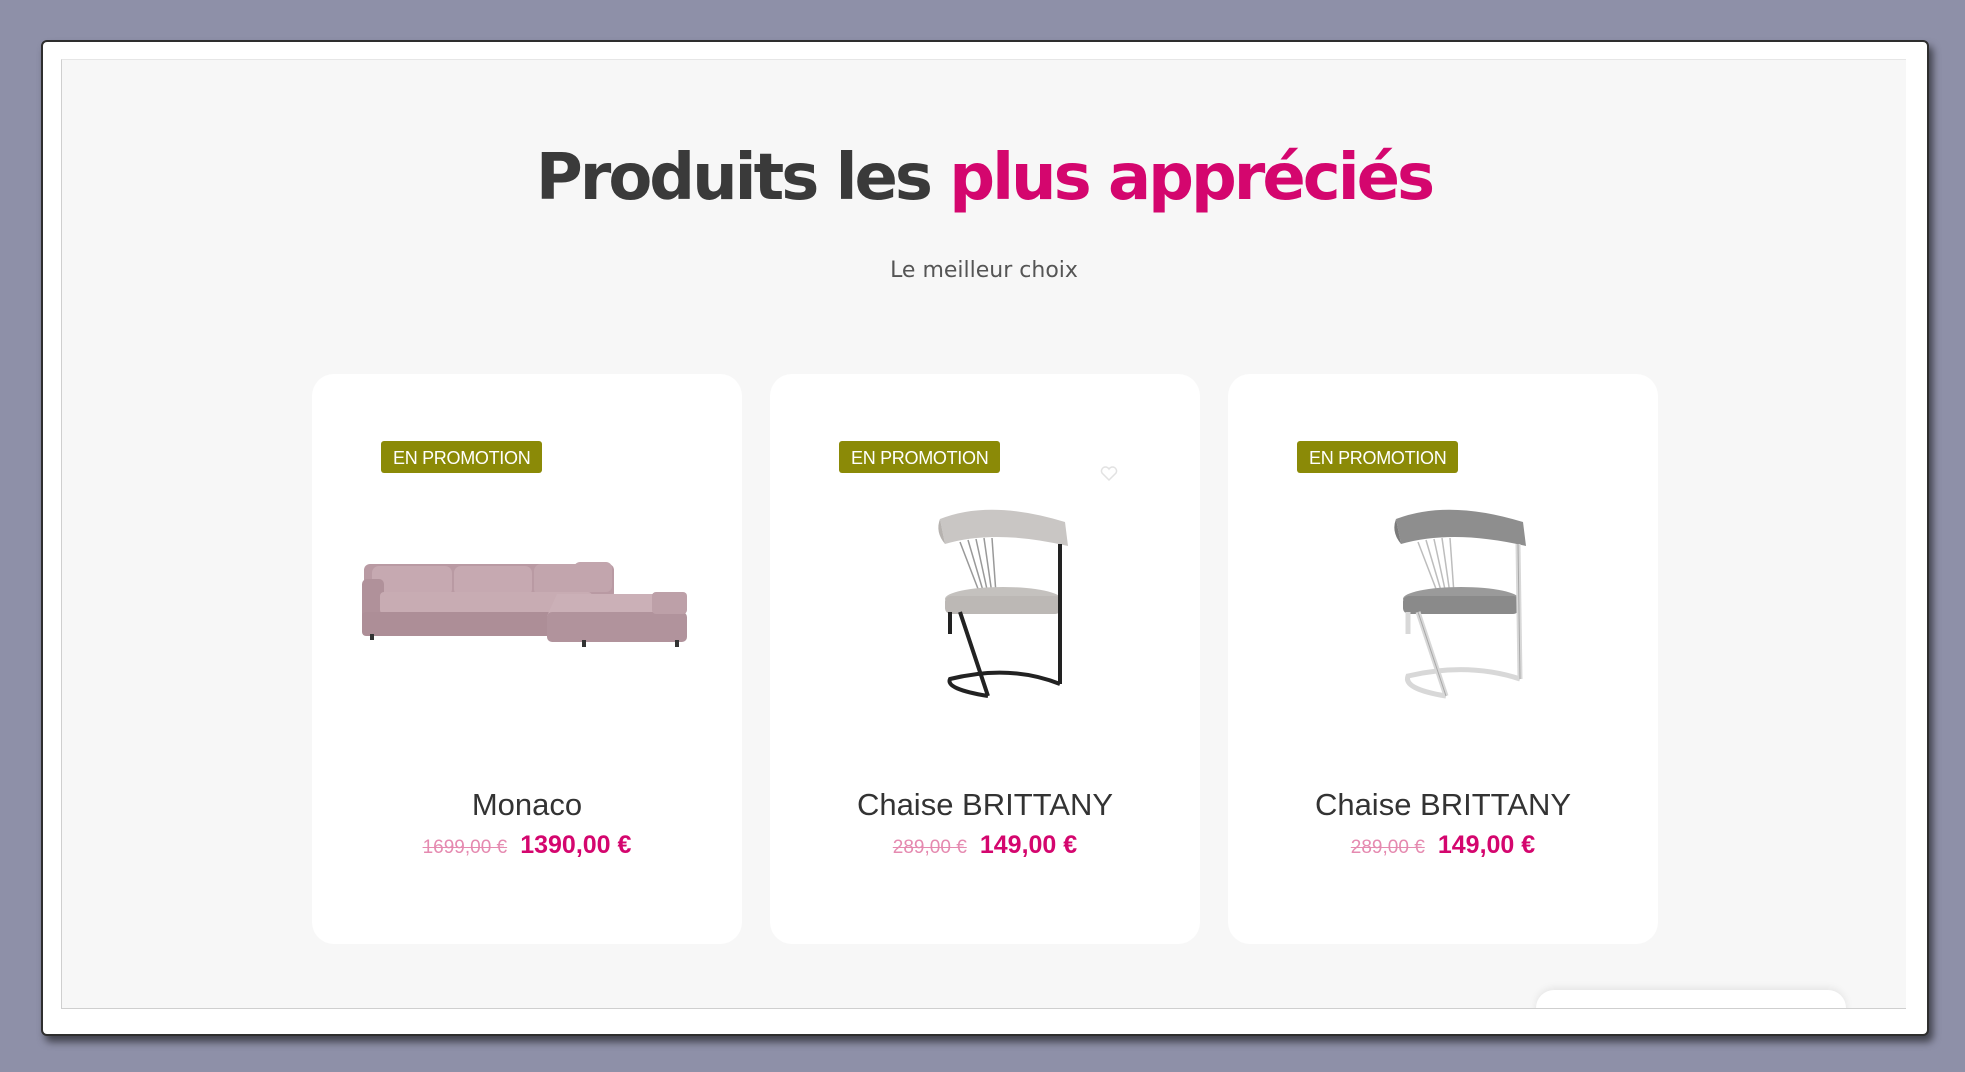 This screenshot has width=1965, height=1072. What do you see at coordinates (527, 805) in the screenshot?
I see `product-name: Monaco` at bounding box center [527, 805].